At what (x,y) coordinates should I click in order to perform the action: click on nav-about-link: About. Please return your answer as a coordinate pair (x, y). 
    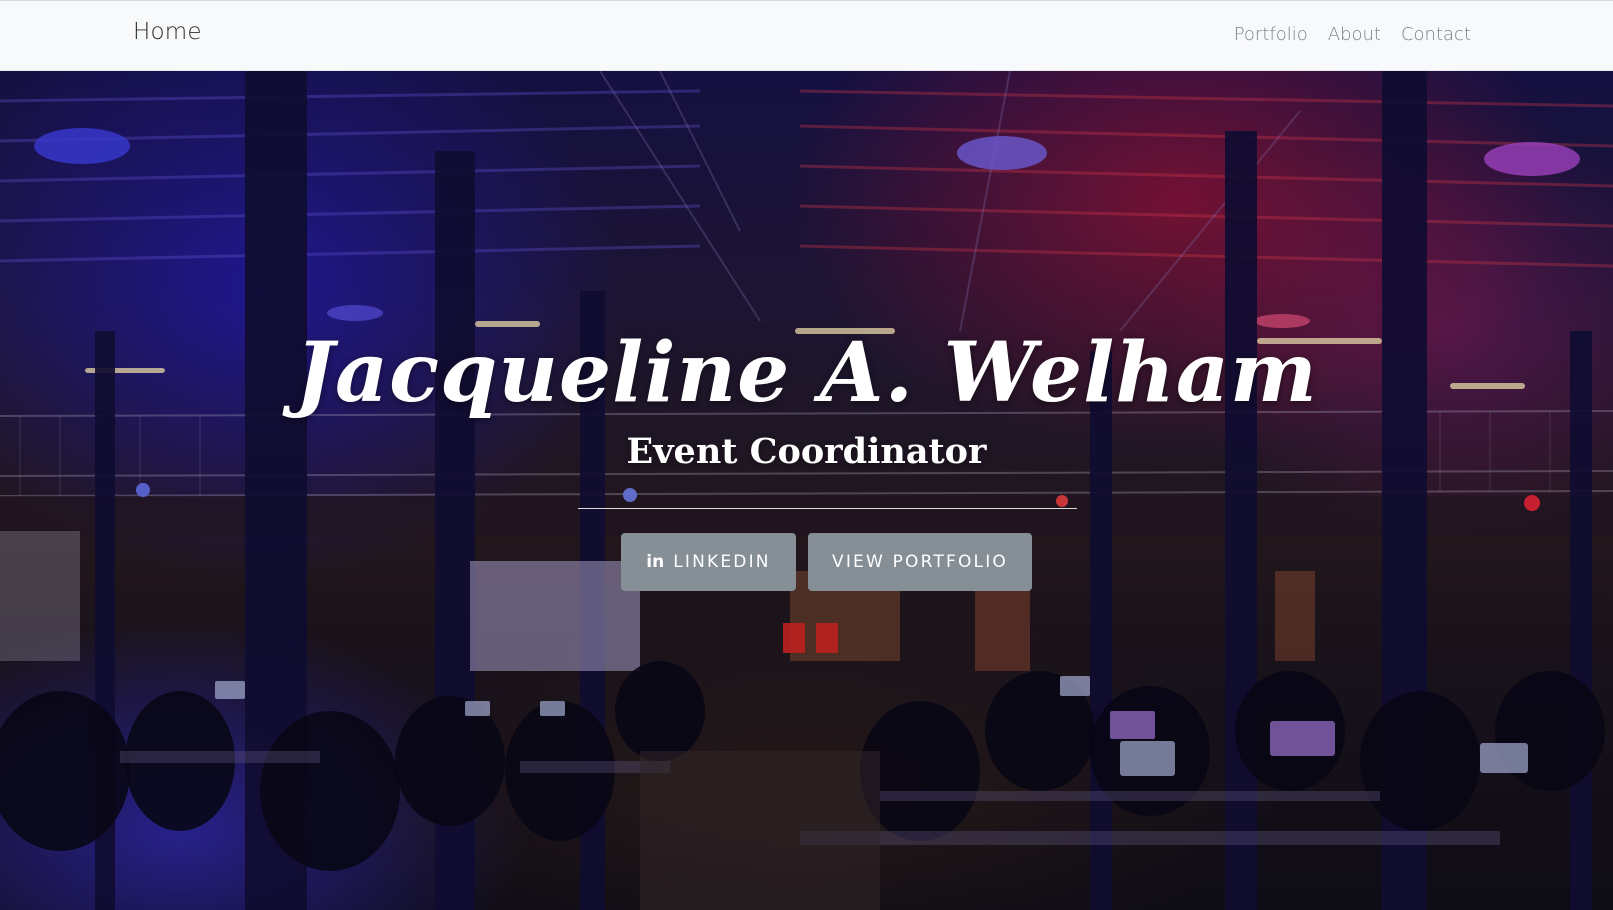
    Looking at the image, I should click on (1354, 34).